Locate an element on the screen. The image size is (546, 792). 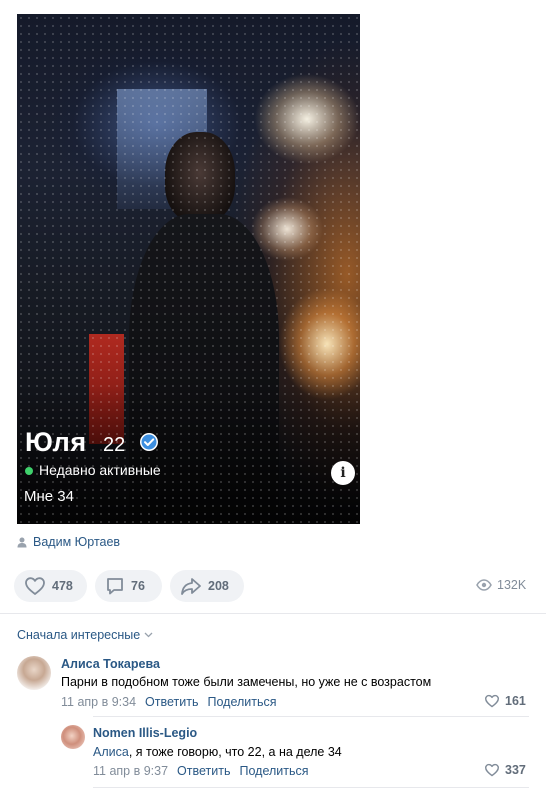
share-button: 208 is located at coordinates (207, 586).